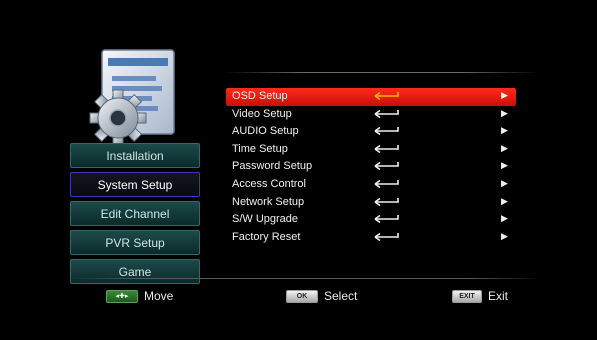  Describe the element at coordinates (135, 184) in the screenshot. I see `category-system-setup: System Setup` at that location.